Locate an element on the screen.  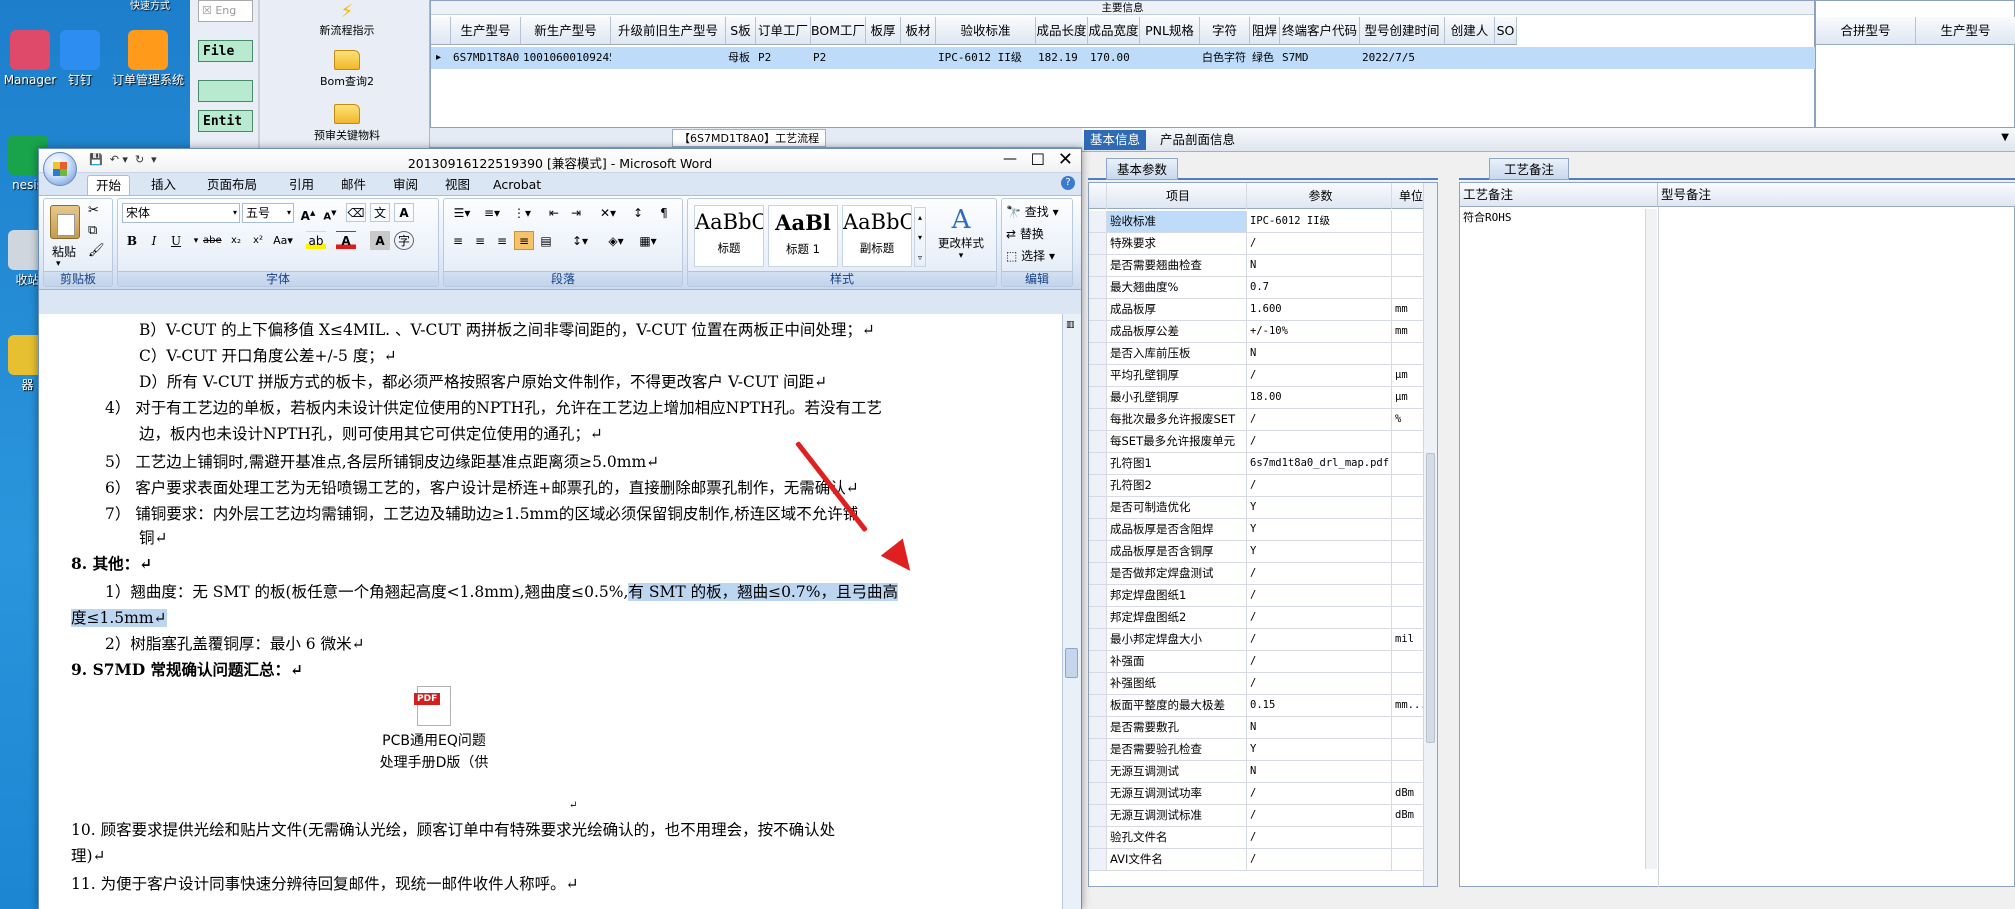
col-header: S板 is located at coordinates (741, 31).